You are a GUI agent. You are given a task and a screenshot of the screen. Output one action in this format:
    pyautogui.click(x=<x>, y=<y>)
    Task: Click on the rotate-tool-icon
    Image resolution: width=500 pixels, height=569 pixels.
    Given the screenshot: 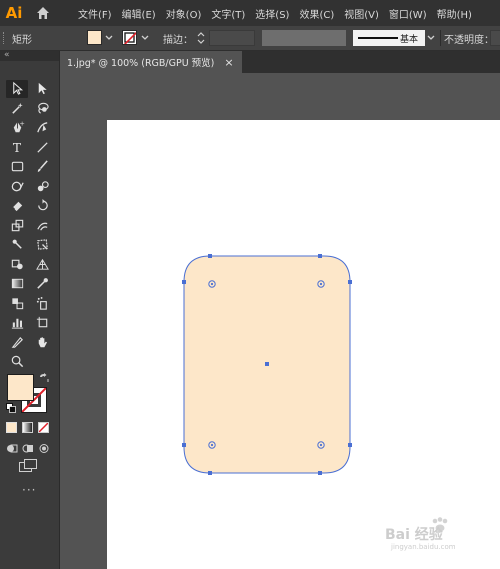 What is the action you would take?
    pyautogui.click(x=42, y=206)
    